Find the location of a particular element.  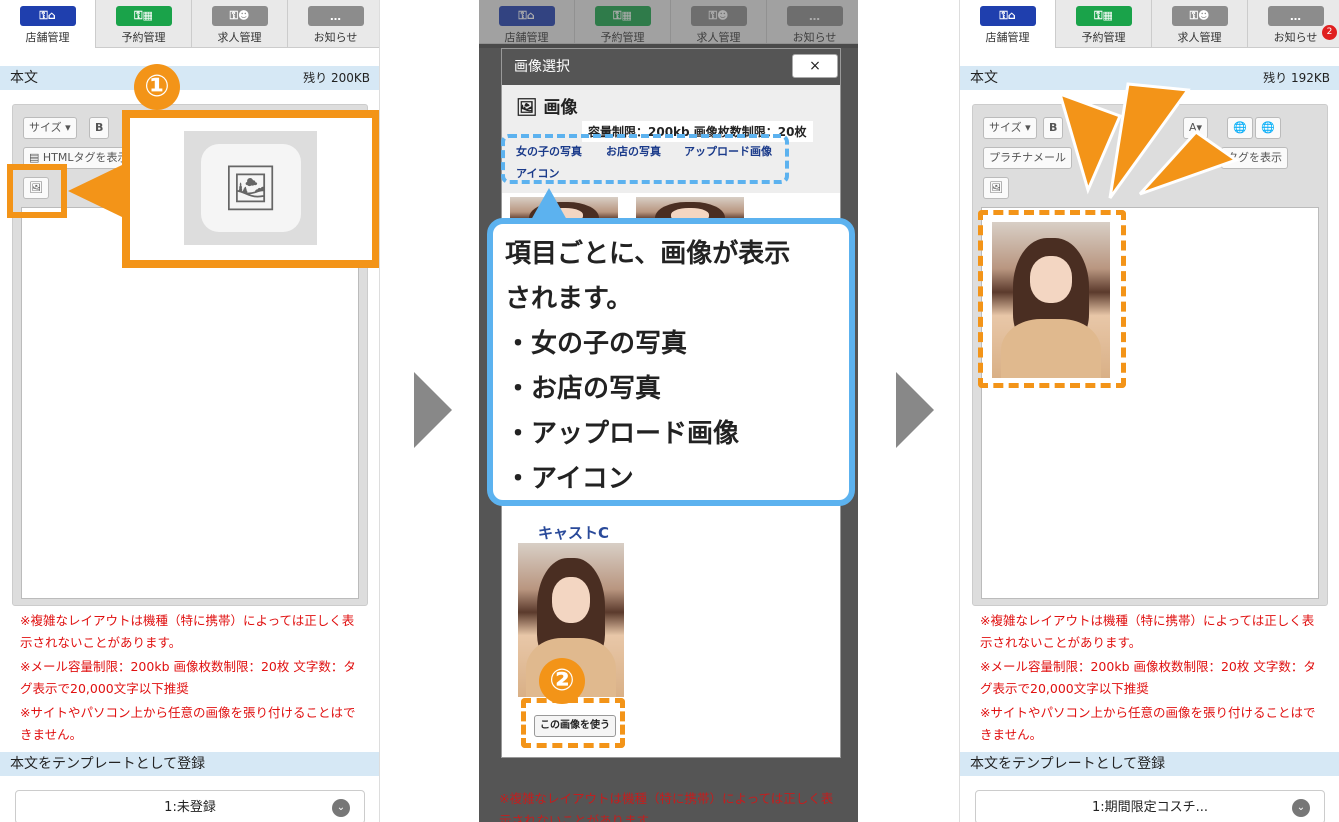

use-button-highlight is located at coordinates (573, 723).